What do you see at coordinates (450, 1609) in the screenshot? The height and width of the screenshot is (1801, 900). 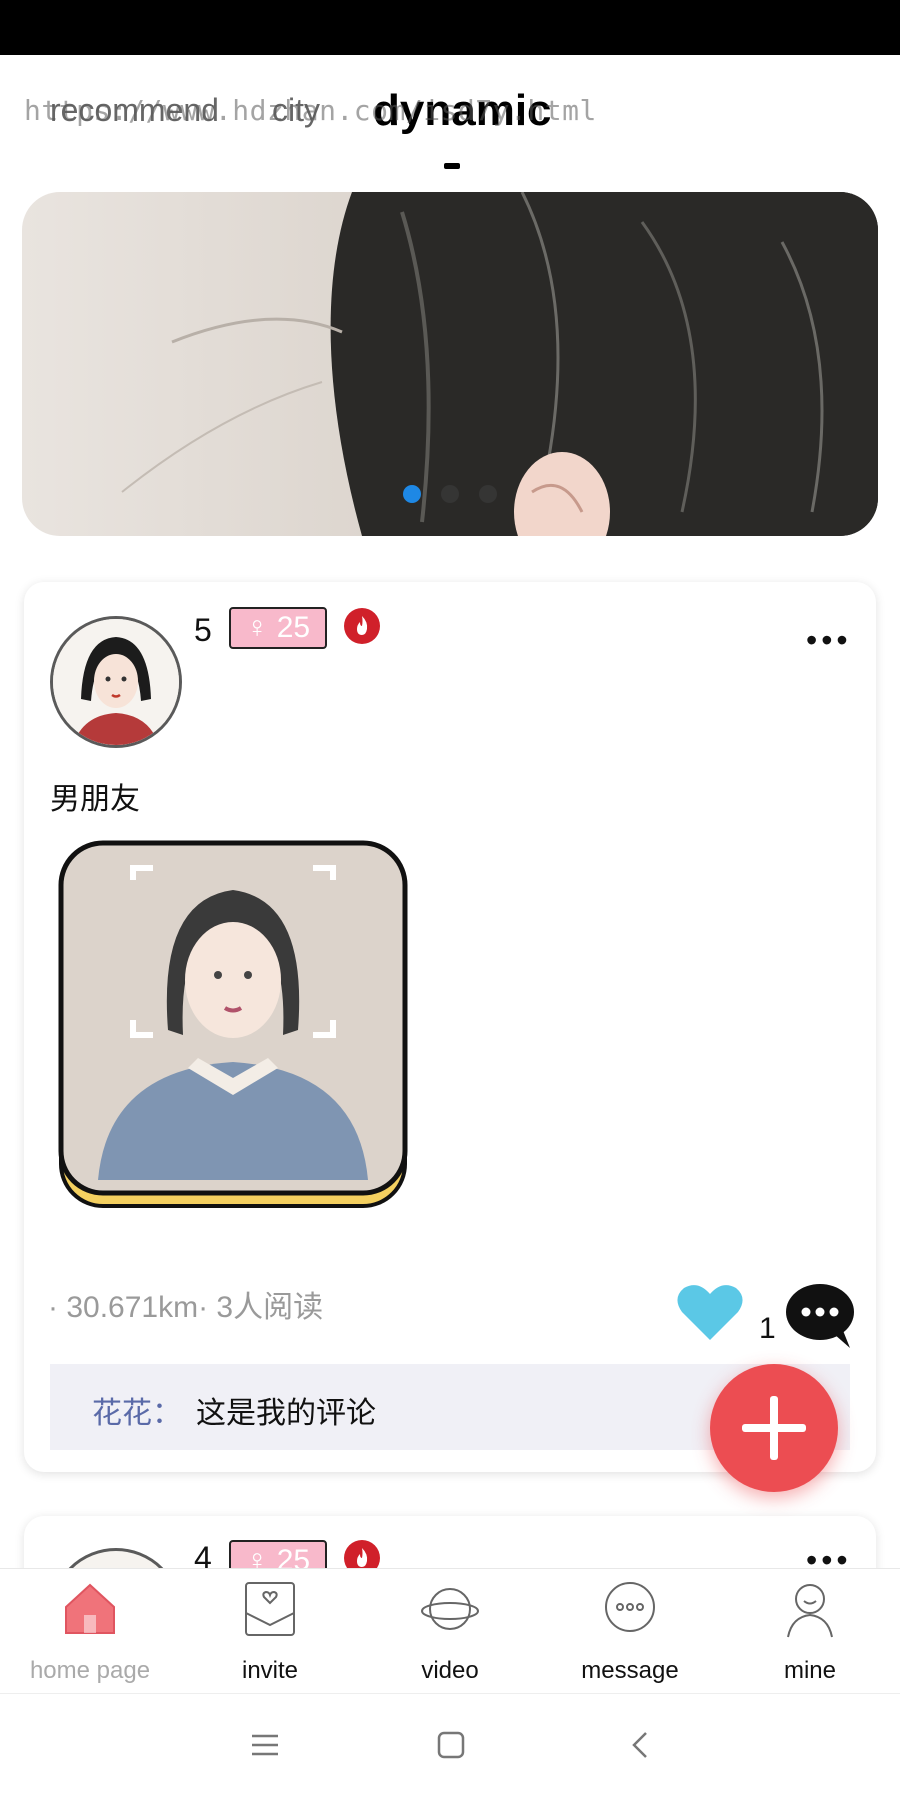 I see `planet-icon` at bounding box center [450, 1609].